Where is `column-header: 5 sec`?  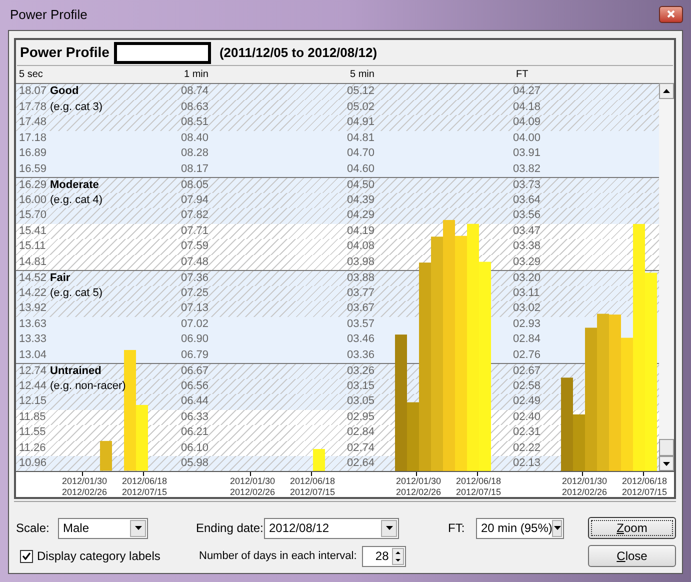 column-header: 5 sec is located at coordinates (31, 74).